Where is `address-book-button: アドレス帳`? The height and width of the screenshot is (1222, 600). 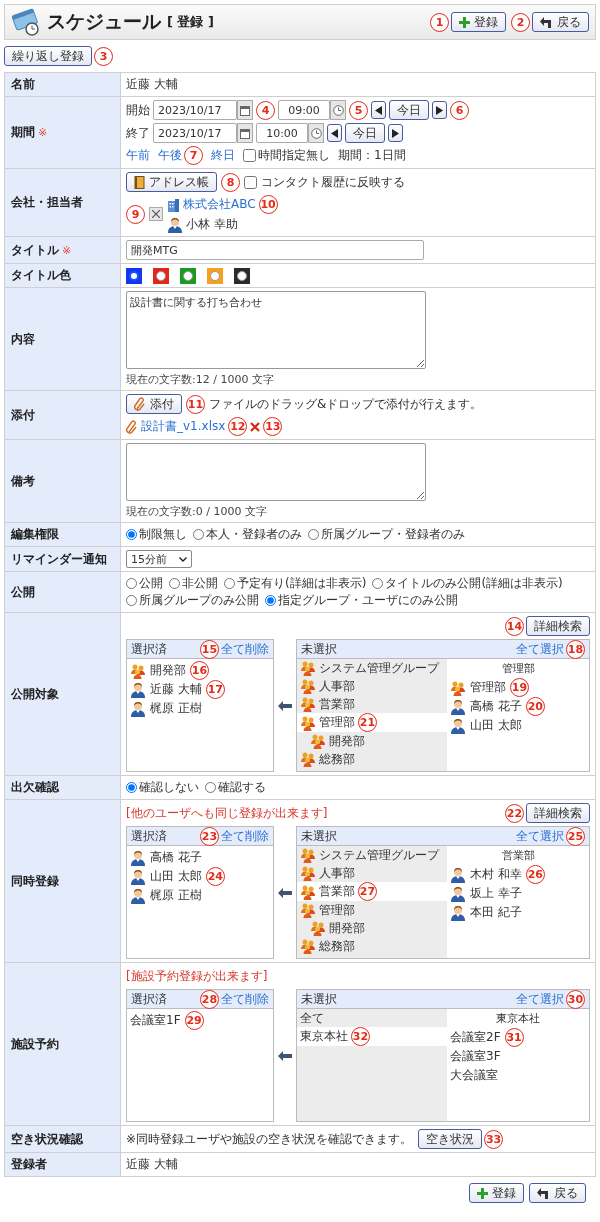
address-book-button: アドレス帳 is located at coordinates (171, 182).